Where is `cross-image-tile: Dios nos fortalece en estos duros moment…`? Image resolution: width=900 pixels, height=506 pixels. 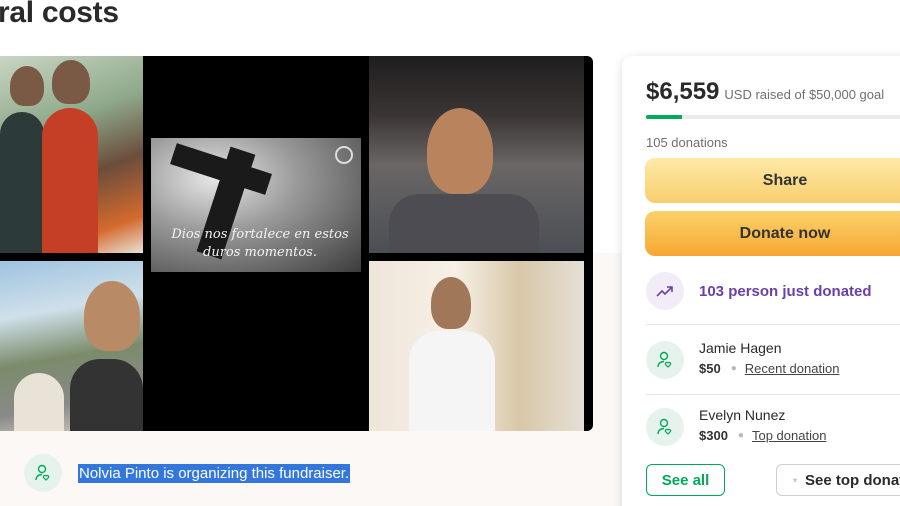 cross-image-tile: Dios nos fortalece en estos duros moment… is located at coordinates (256, 205).